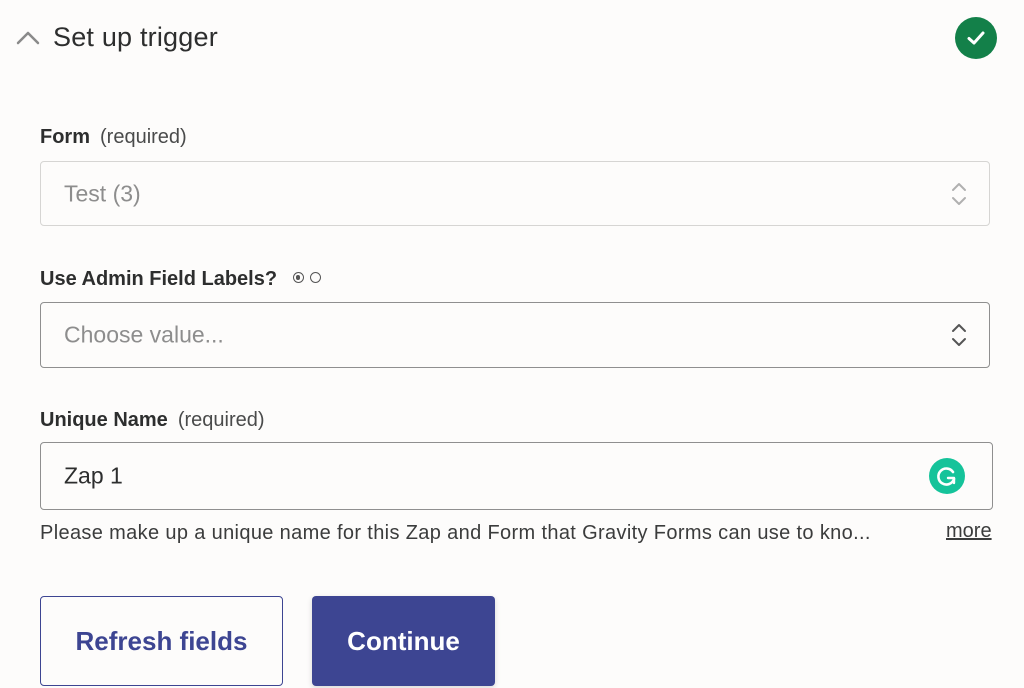 Image resolution: width=1024 pixels, height=688 pixels. I want to click on refresh-fields-button: Refresh fields, so click(161, 641).